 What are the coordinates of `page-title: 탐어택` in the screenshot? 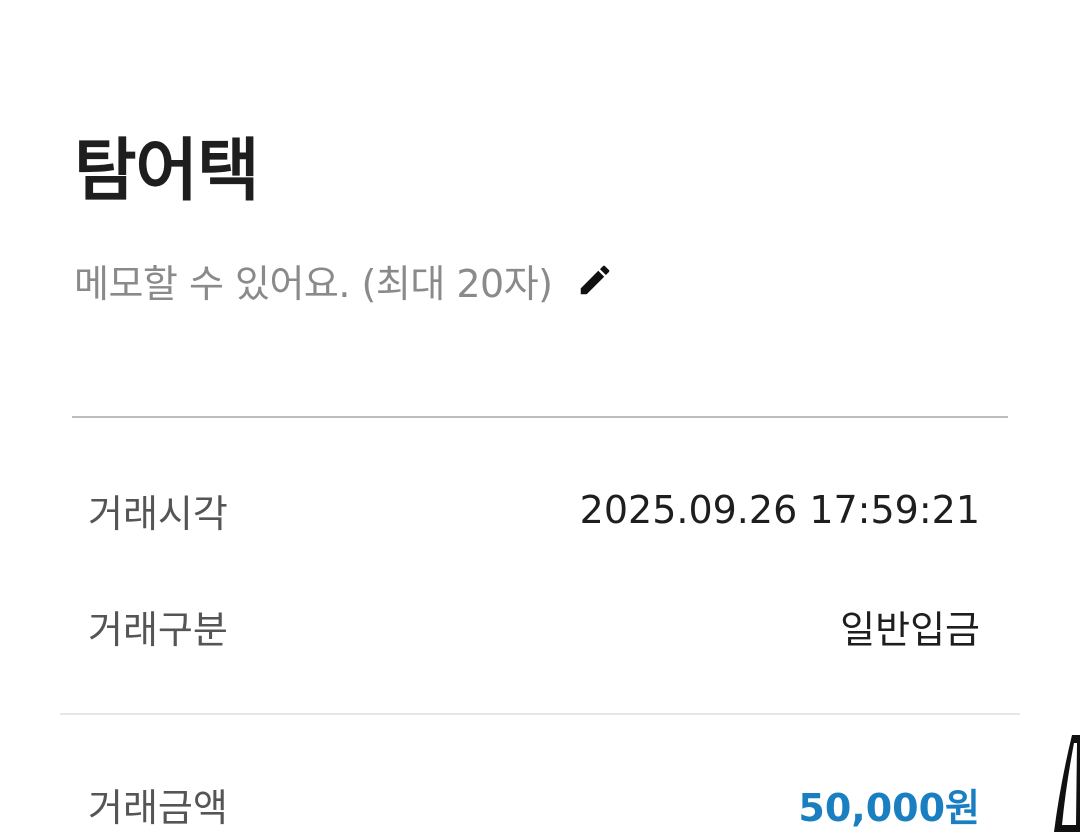 It's located at (167, 171).